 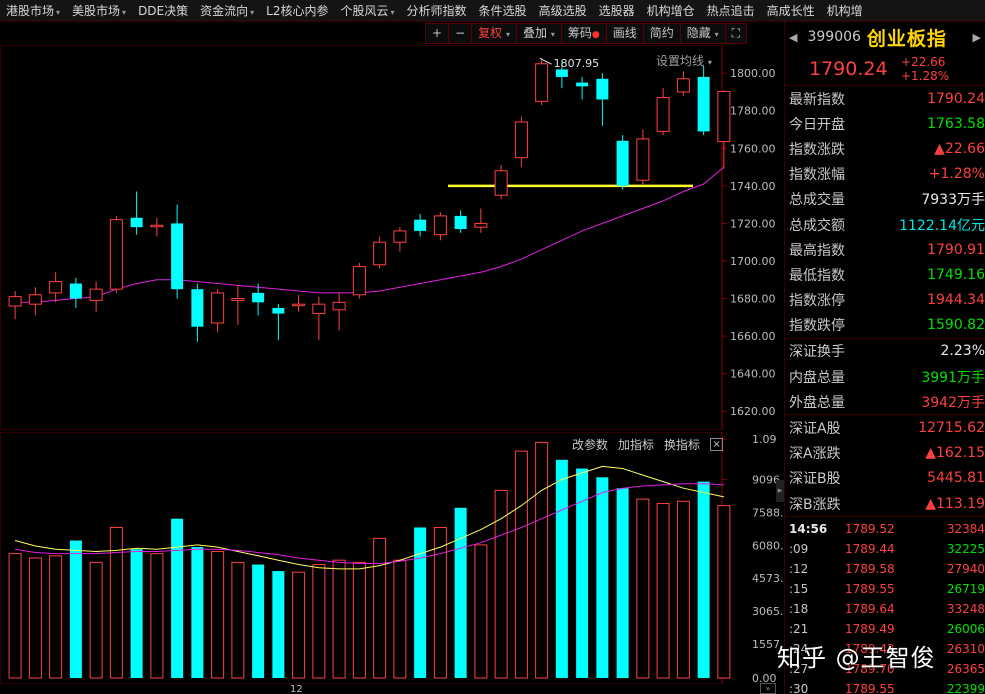 What do you see at coordinates (885, 427) in the screenshot?
I see `stat-row: 深证A股 12715.62` at bounding box center [885, 427].